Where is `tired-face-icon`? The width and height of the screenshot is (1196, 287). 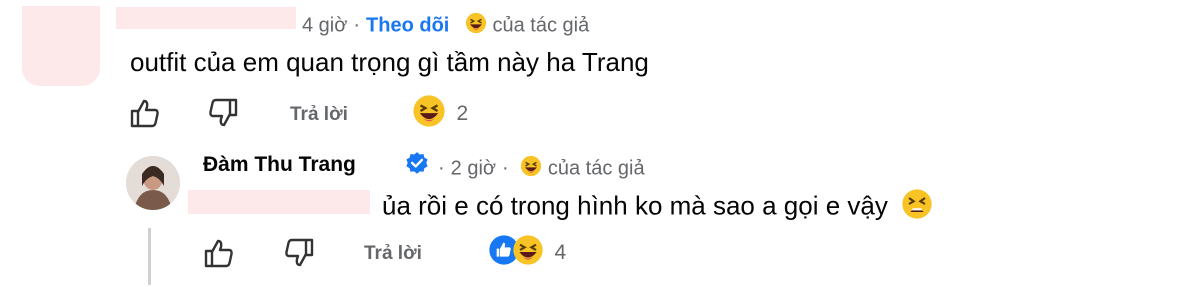
tired-face-icon is located at coordinates (917, 207).